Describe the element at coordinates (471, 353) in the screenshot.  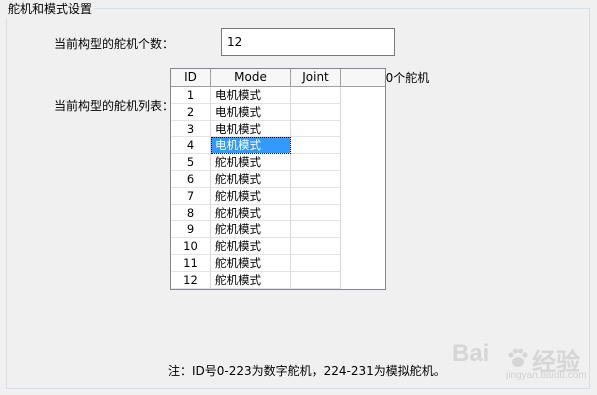
I see `watermark-text: Bai` at that location.